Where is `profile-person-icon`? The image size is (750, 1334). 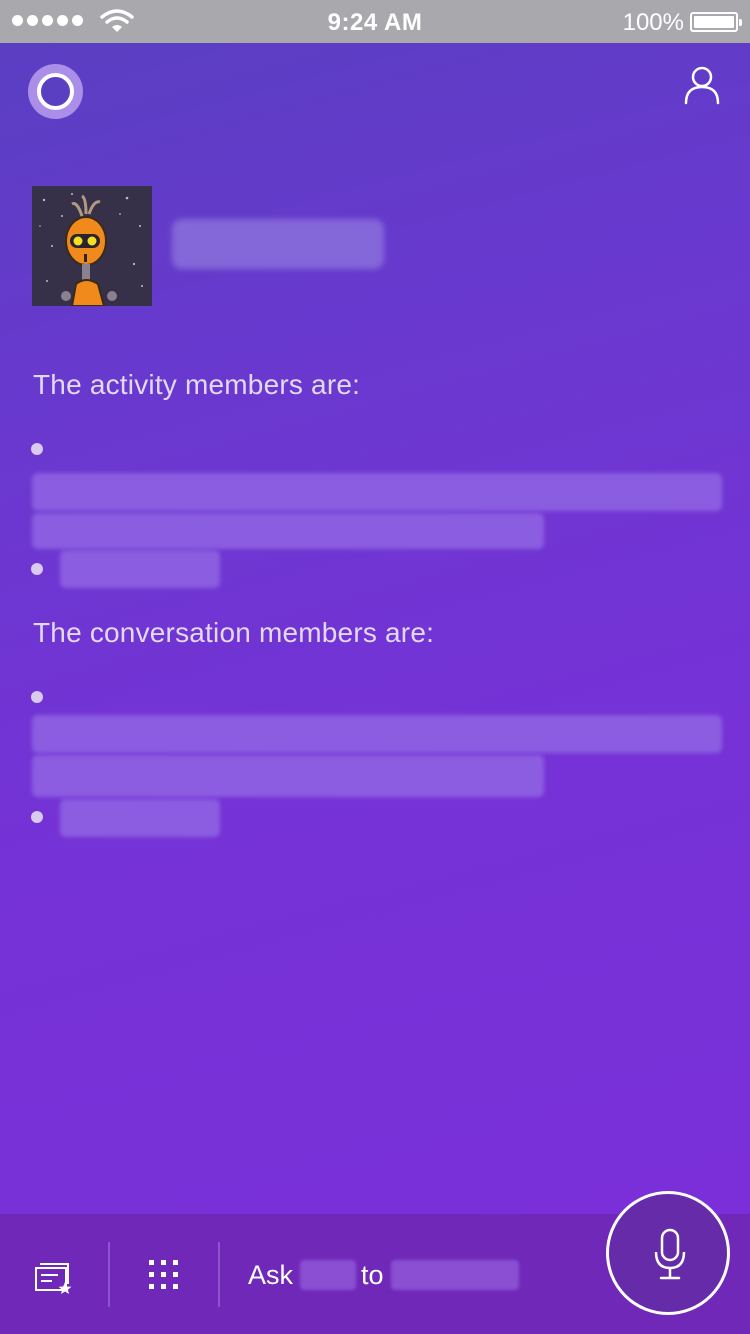
profile-person-icon is located at coordinates (702, 85).